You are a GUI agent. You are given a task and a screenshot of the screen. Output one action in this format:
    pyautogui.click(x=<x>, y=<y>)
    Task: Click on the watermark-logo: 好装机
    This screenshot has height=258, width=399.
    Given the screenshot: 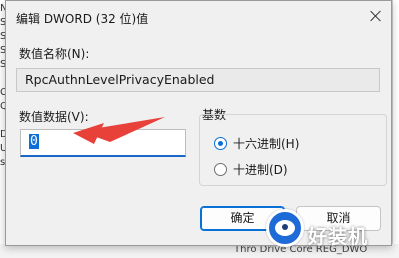 What is the action you would take?
    pyautogui.click(x=330, y=224)
    